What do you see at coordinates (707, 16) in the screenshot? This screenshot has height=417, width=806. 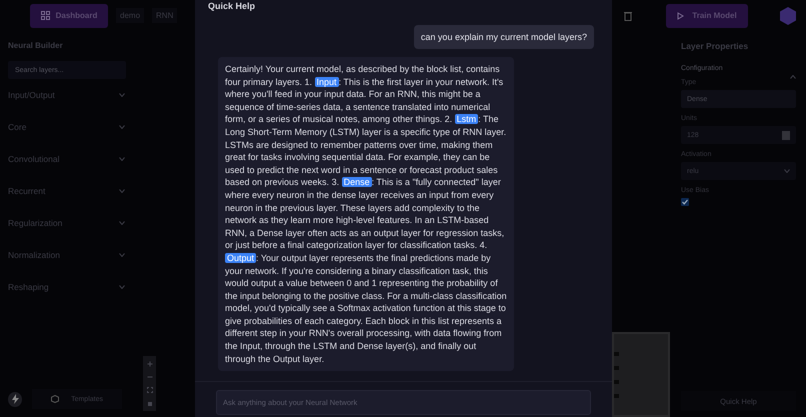 I see `train-model-button: Train Model` at bounding box center [707, 16].